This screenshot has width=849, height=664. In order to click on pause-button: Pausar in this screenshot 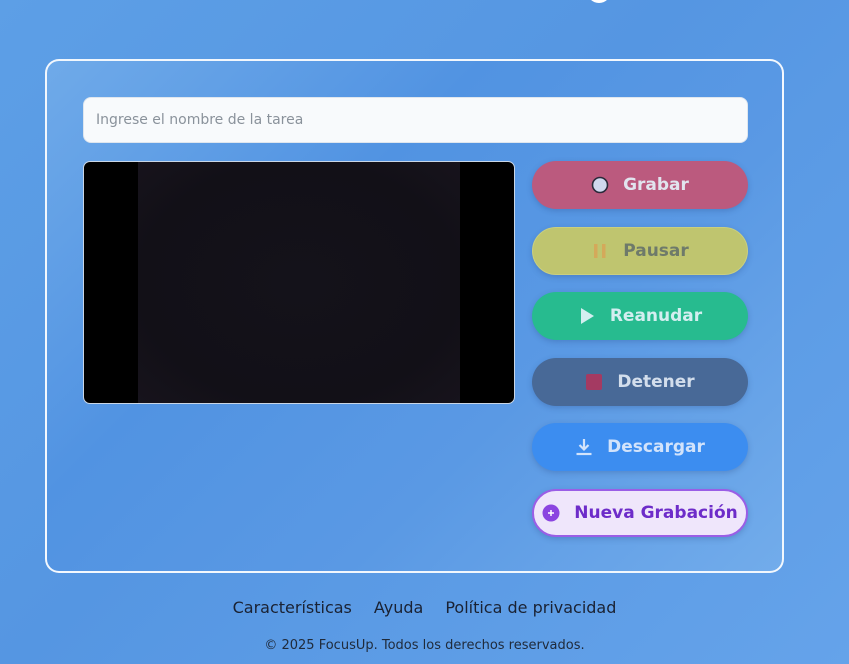, I will do `click(640, 251)`.